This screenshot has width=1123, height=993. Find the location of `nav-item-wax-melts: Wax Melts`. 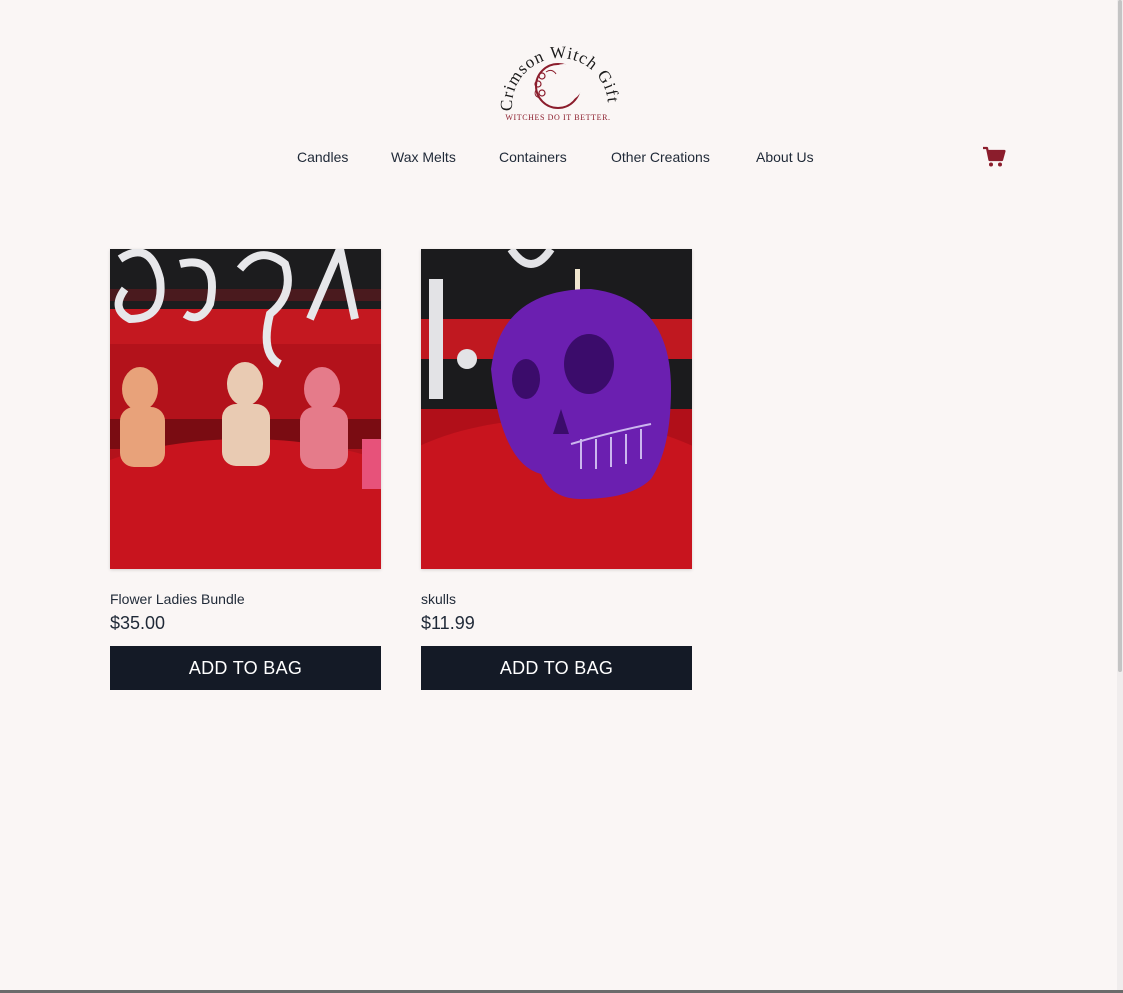

nav-item-wax-melts: Wax Melts is located at coordinates (423, 157).